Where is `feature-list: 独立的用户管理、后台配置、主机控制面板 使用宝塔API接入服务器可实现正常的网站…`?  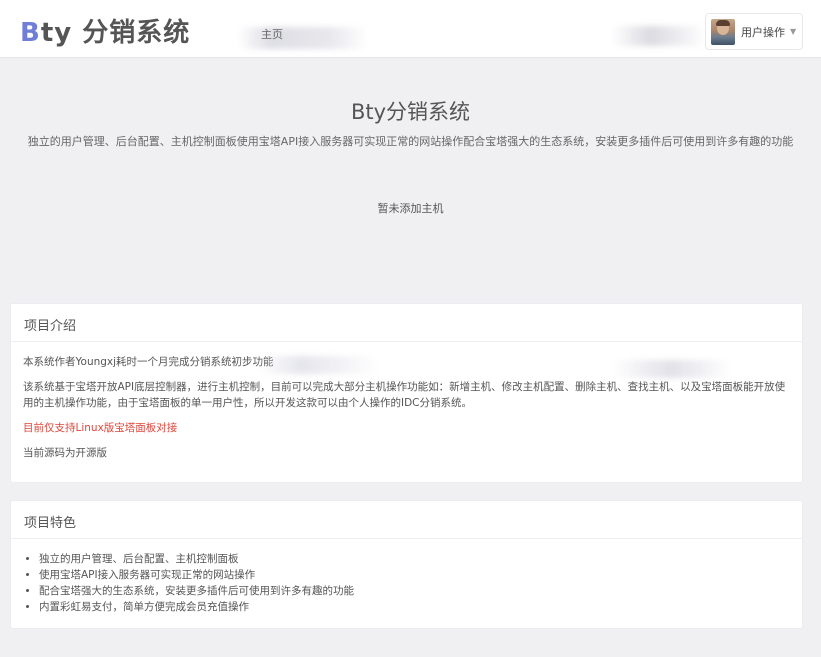 feature-list: 独立的用户管理、后台配置、主机控制面板 使用宝塔API接入服务器可实现正常的网站… is located at coordinates (406, 577).